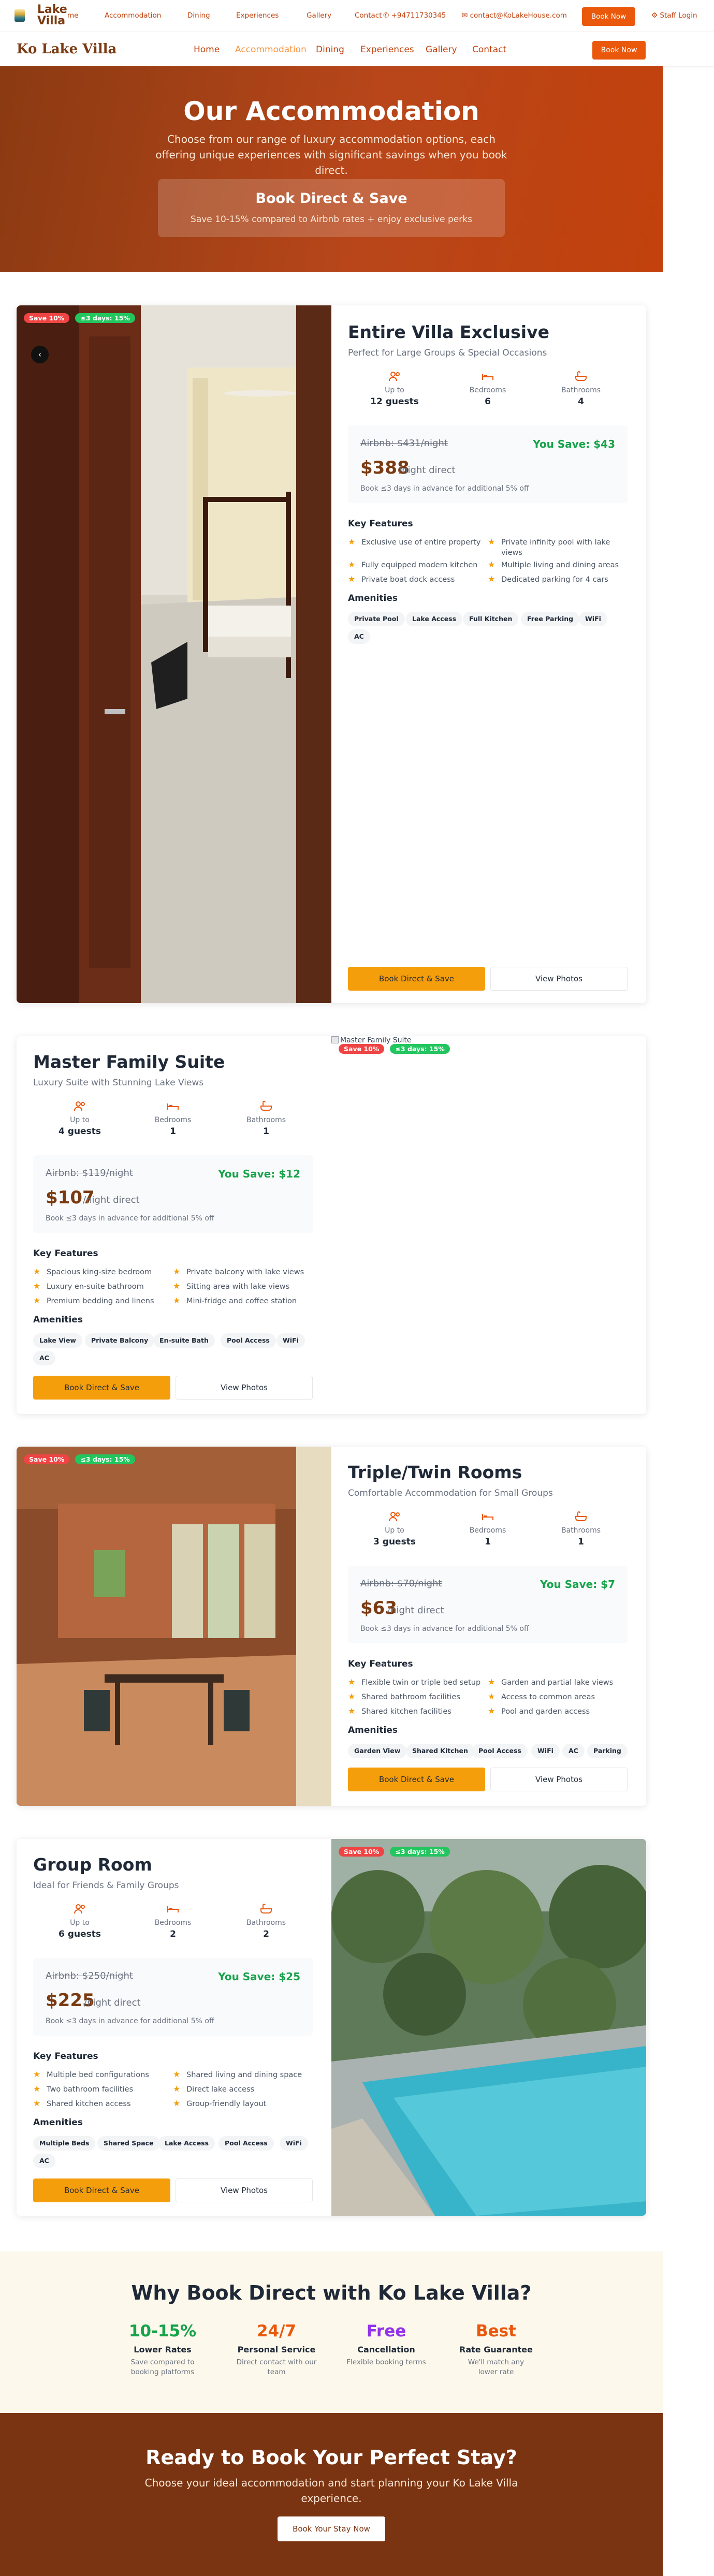 The width and height of the screenshot is (714, 2576). Describe the element at coordinates (79, 1106) in the screenshot. I see `users-icon` at that location.